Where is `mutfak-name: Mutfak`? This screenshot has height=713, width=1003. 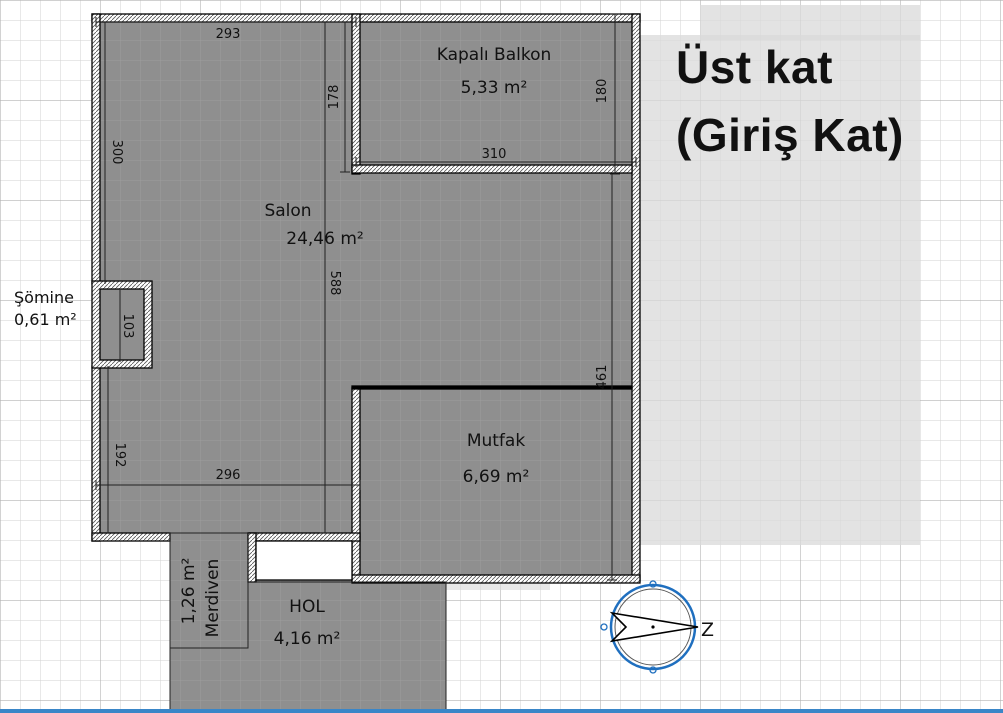 mutfak-name: Mutfak is located at coordinates (496, 441).